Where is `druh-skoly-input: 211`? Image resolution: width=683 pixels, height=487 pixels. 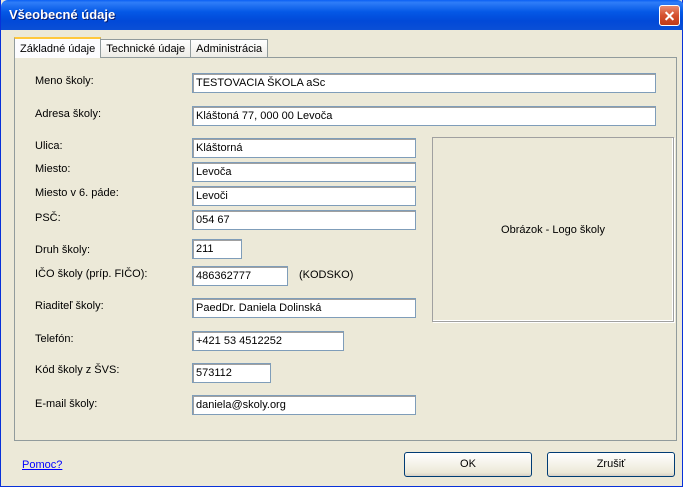
druh-skoly-input: 211 is located at coordinates (217, 249).